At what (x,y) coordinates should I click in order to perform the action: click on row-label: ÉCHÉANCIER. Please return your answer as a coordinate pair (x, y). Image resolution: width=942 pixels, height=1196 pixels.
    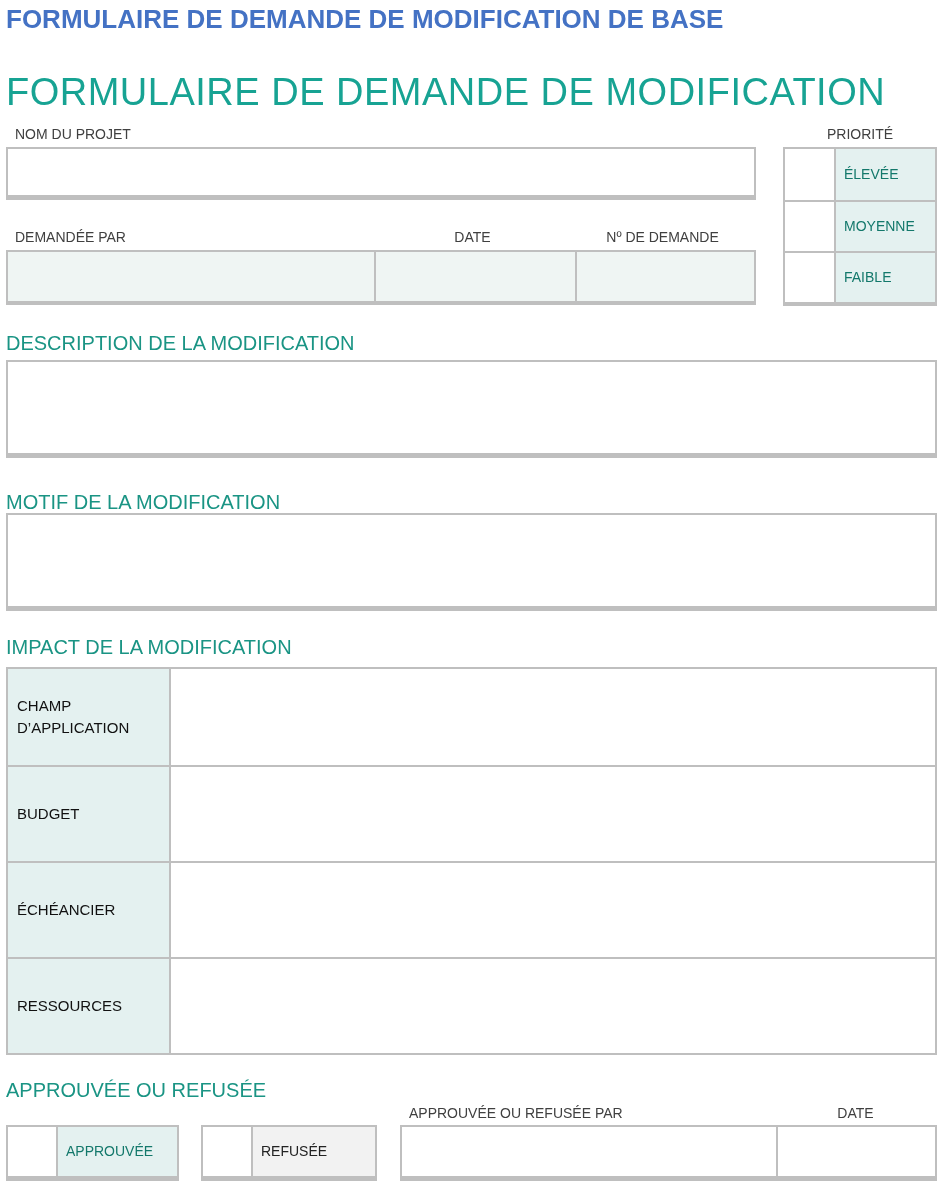
    Looking at the image, I should click on (66, 910).